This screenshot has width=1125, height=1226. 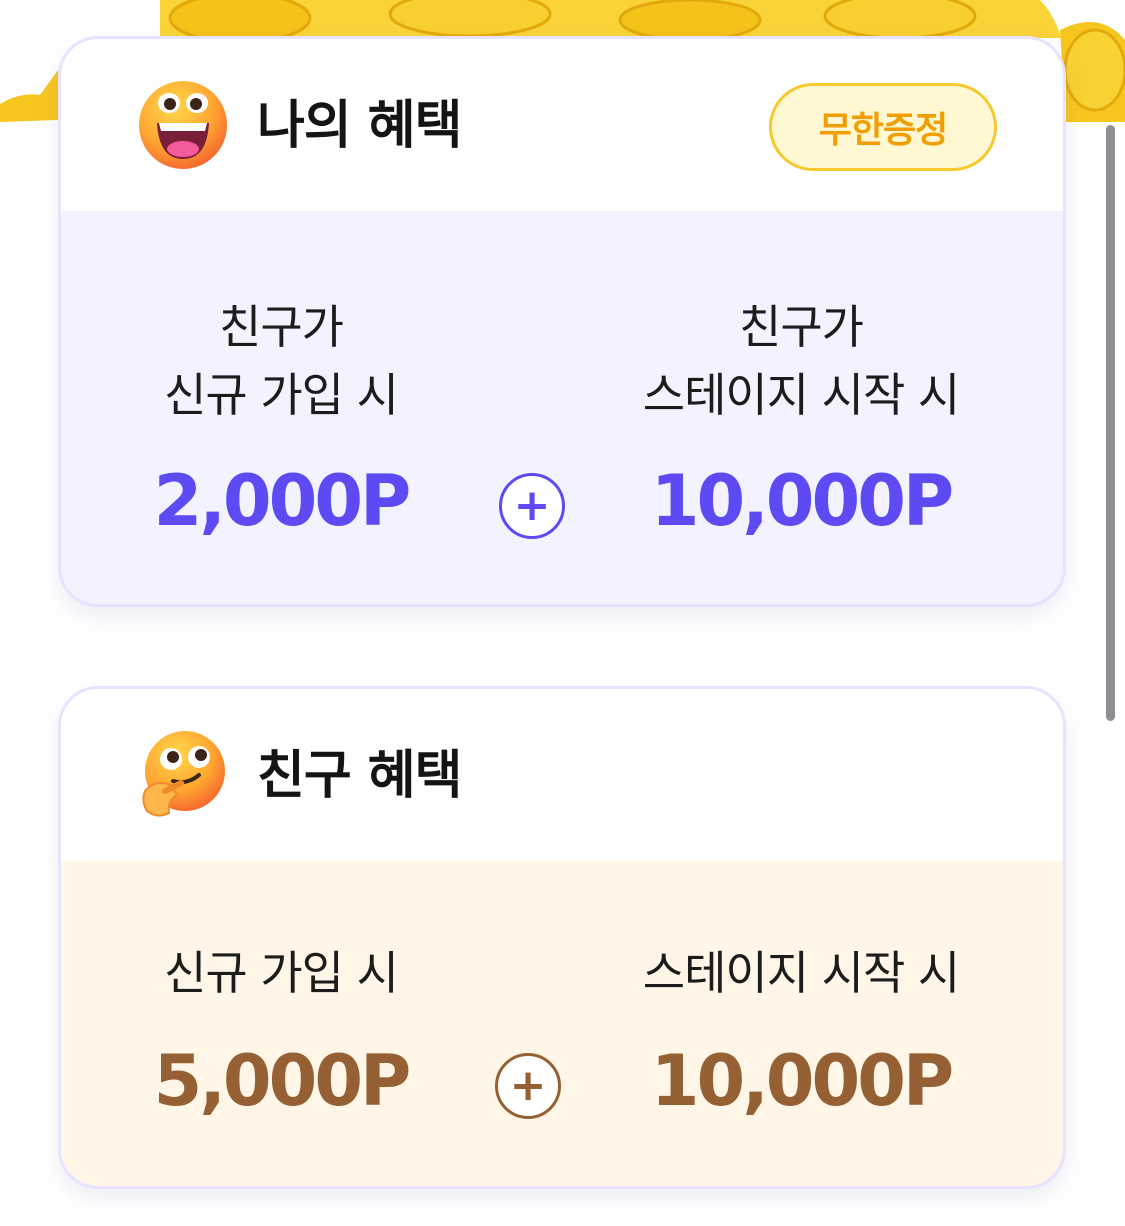 I want to click on stage-condition: 친구가 스테이지 시작 시, so click(x=801, y=361).